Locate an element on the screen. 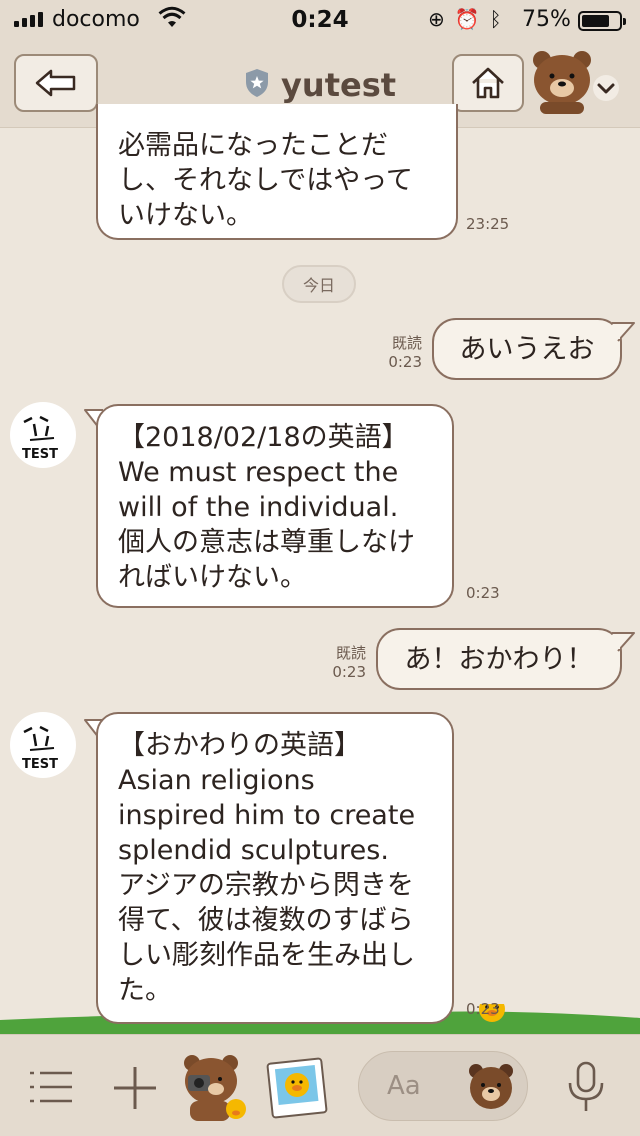 Image resolution: width=640 pixels, height=1136 pixels. menu-toggle is located at coordinates (606, 88).